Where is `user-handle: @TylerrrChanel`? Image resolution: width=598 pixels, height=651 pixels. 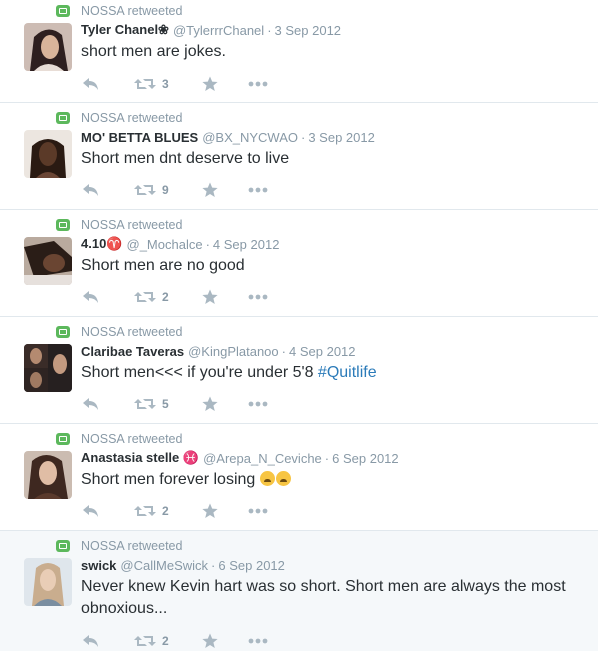
user-handle: @TylerrrChanel is located at coordinates (218, 30).